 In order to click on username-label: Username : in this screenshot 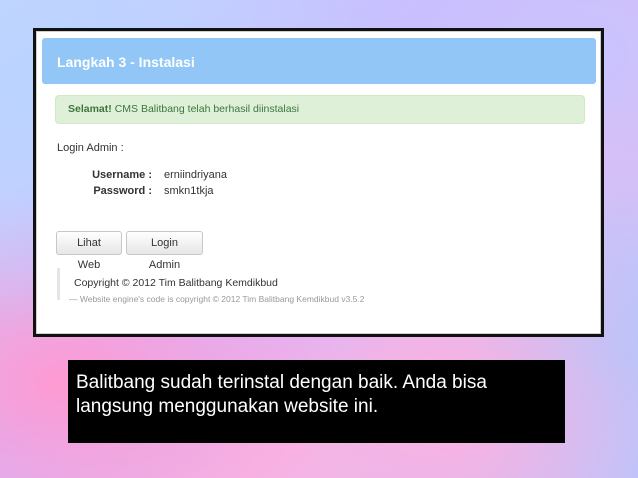, I will do `click(122, 175)`.